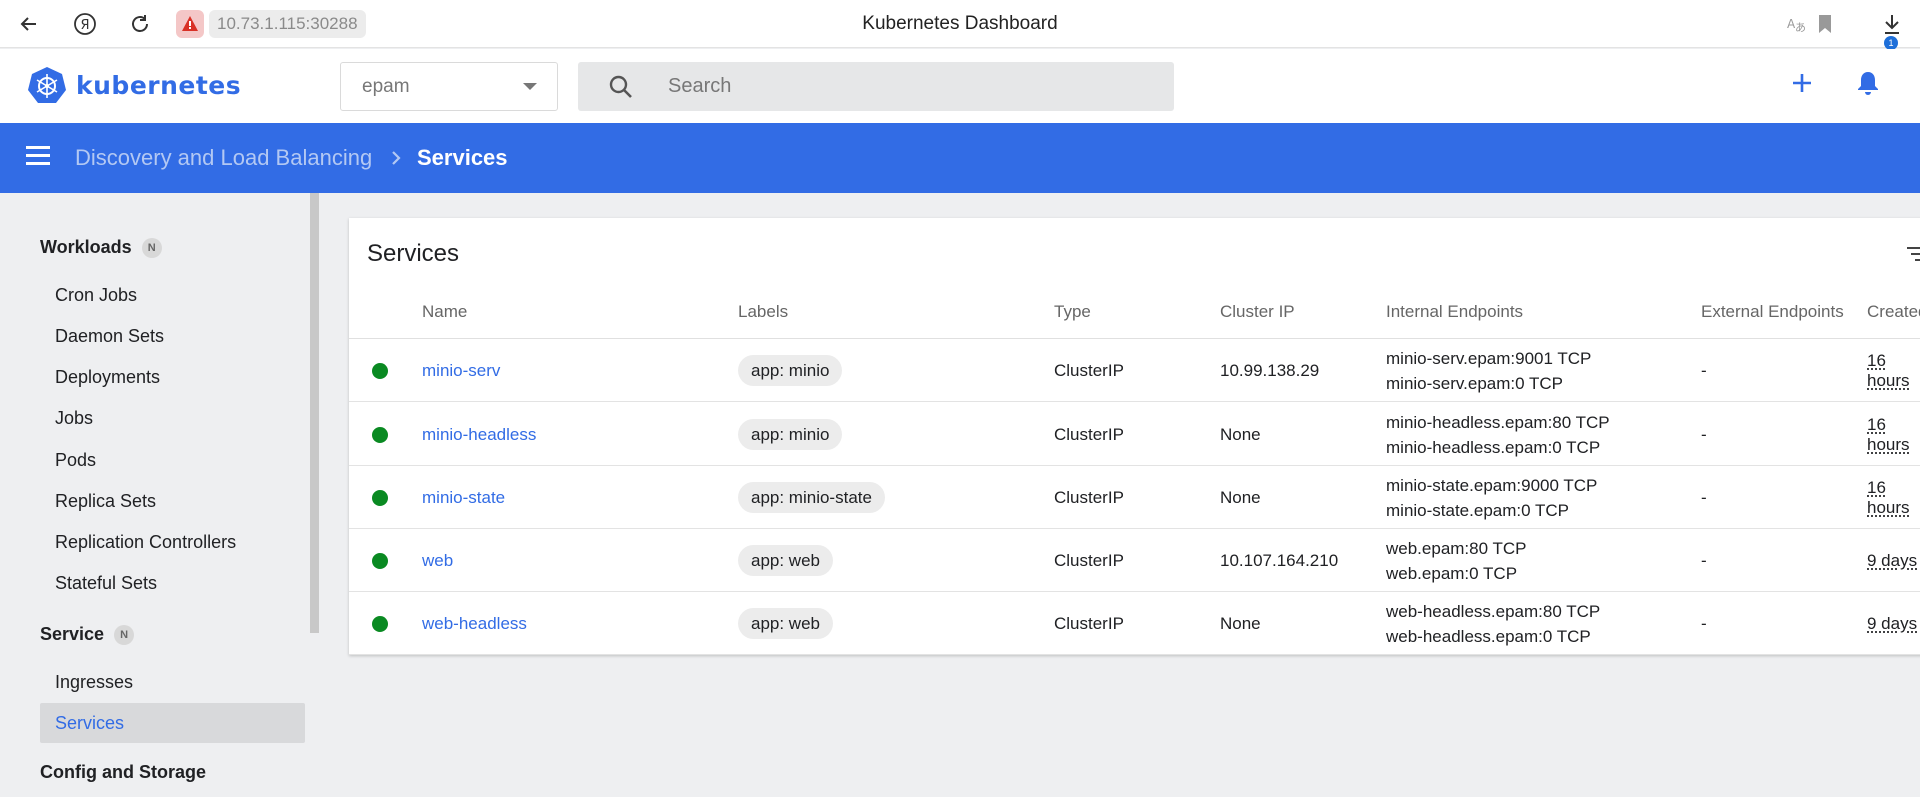 This screenshot has height=797, width=1920. I want to click on namespace-select: epam, so click(449, 86).